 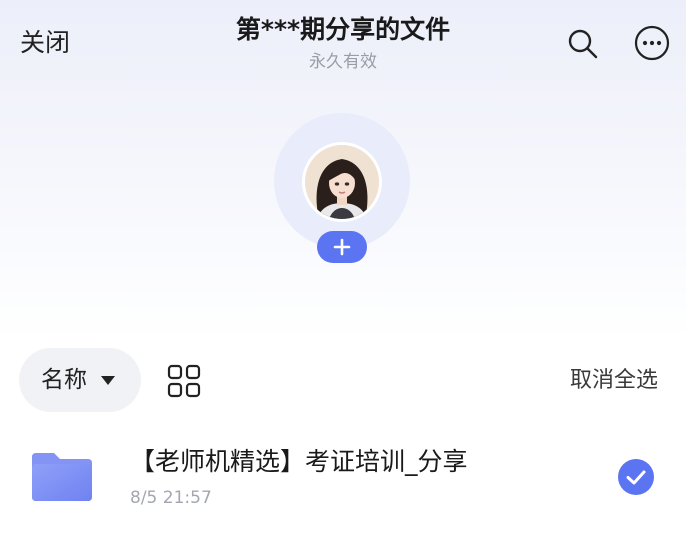 I want to click on search-icon, so click(x=583, y=44).